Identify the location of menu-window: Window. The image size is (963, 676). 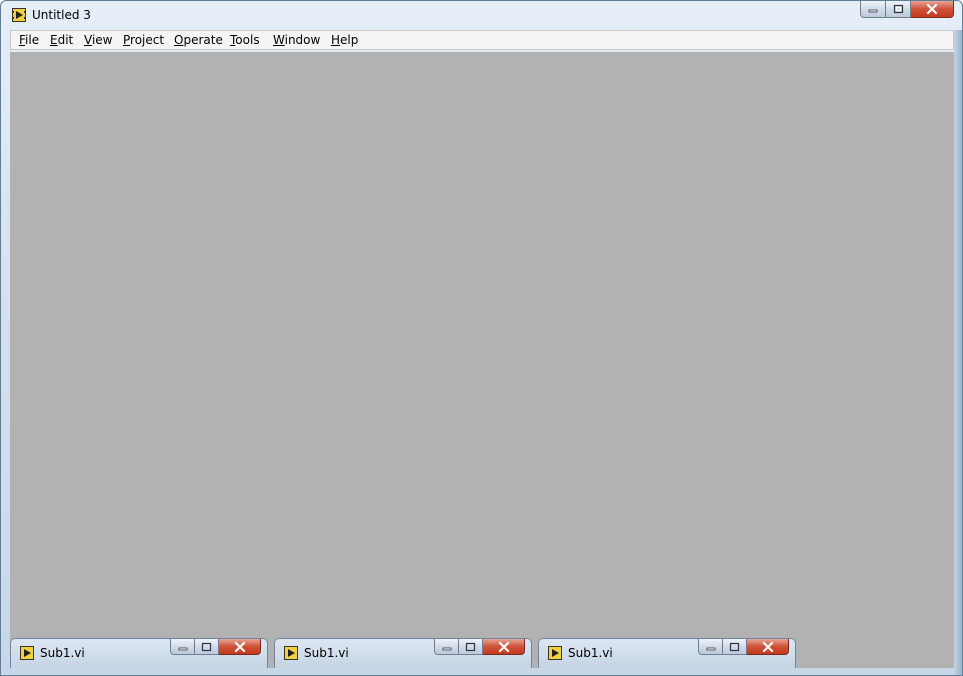
(296, 40).